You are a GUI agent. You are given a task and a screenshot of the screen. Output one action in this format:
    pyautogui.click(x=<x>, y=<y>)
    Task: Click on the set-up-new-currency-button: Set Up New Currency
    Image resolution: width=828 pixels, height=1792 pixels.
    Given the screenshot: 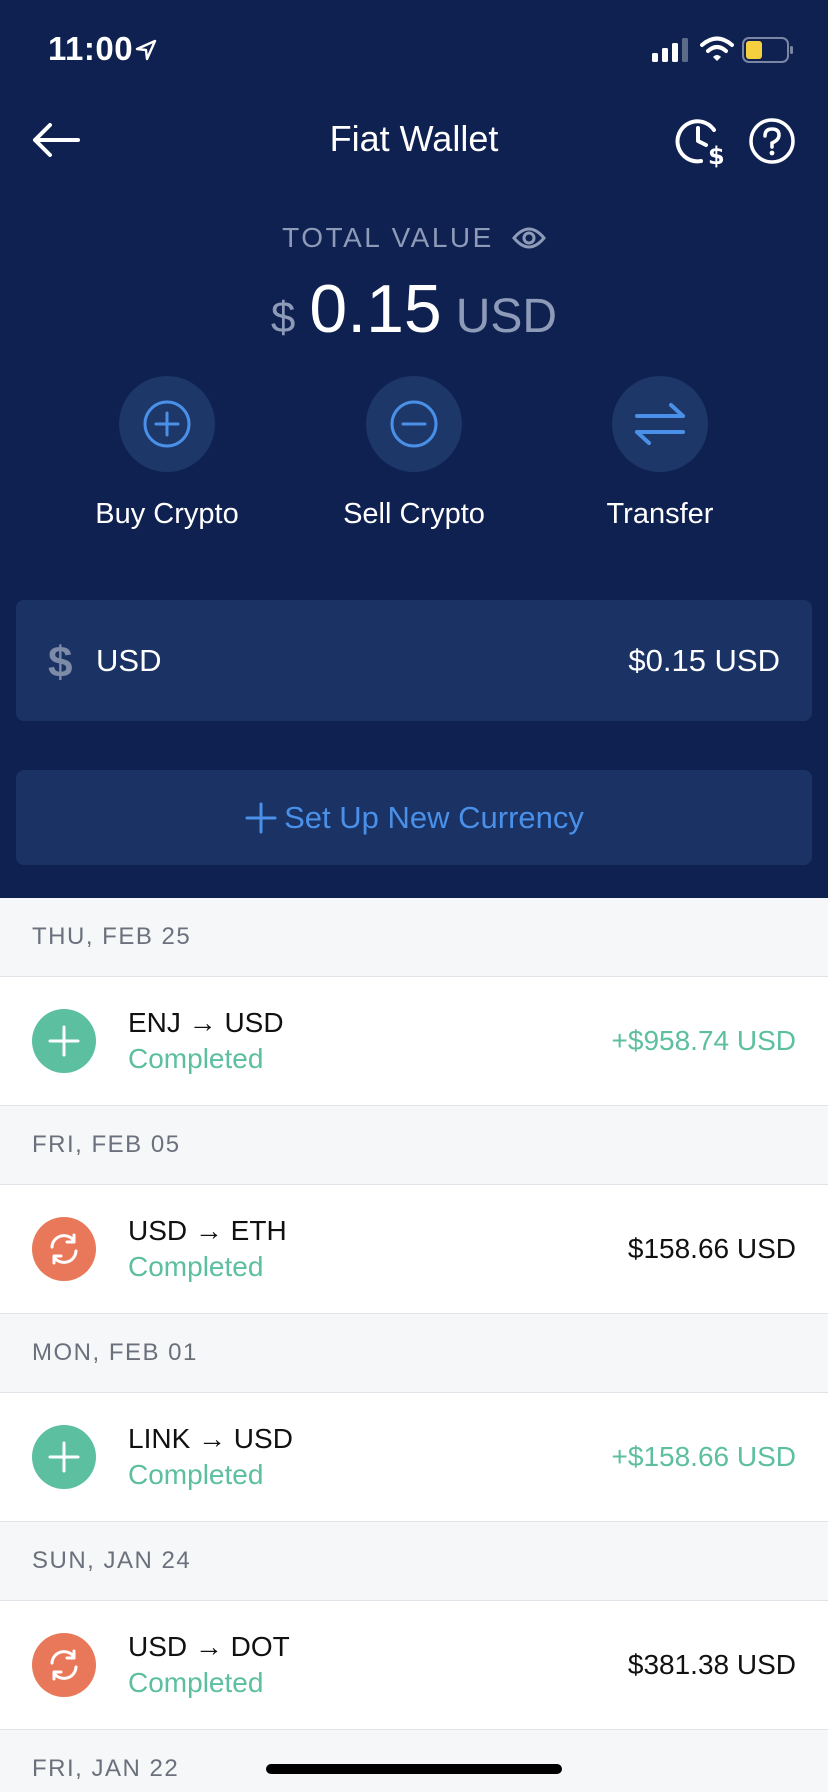 What is the action you would take?
    pyautogui.click(x=414, y=817)
    